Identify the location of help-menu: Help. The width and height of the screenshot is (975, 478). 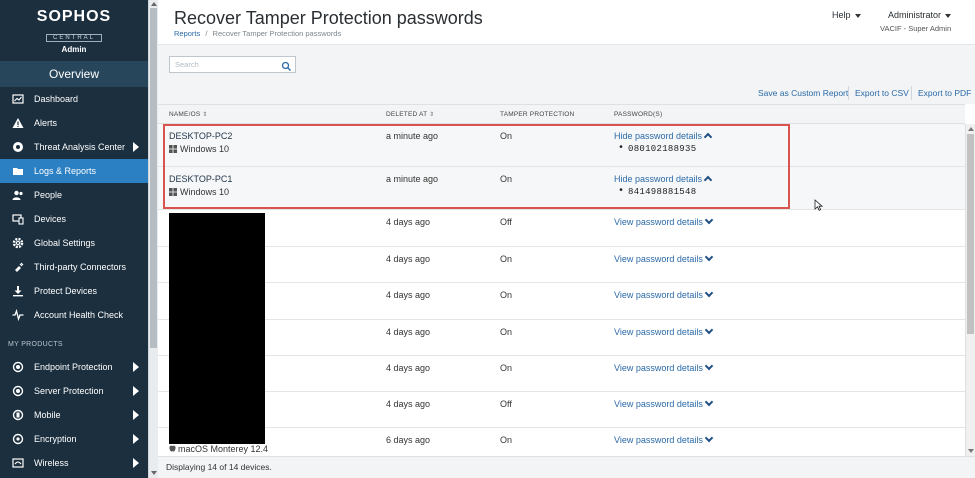
(846, 15).